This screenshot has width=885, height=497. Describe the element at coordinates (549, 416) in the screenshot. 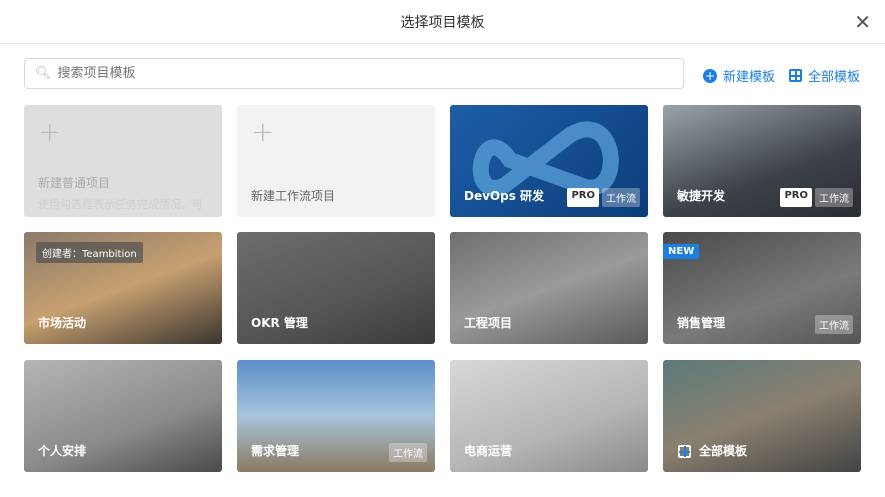

I see `template-card-ecommerce: 电商运营` at that location.